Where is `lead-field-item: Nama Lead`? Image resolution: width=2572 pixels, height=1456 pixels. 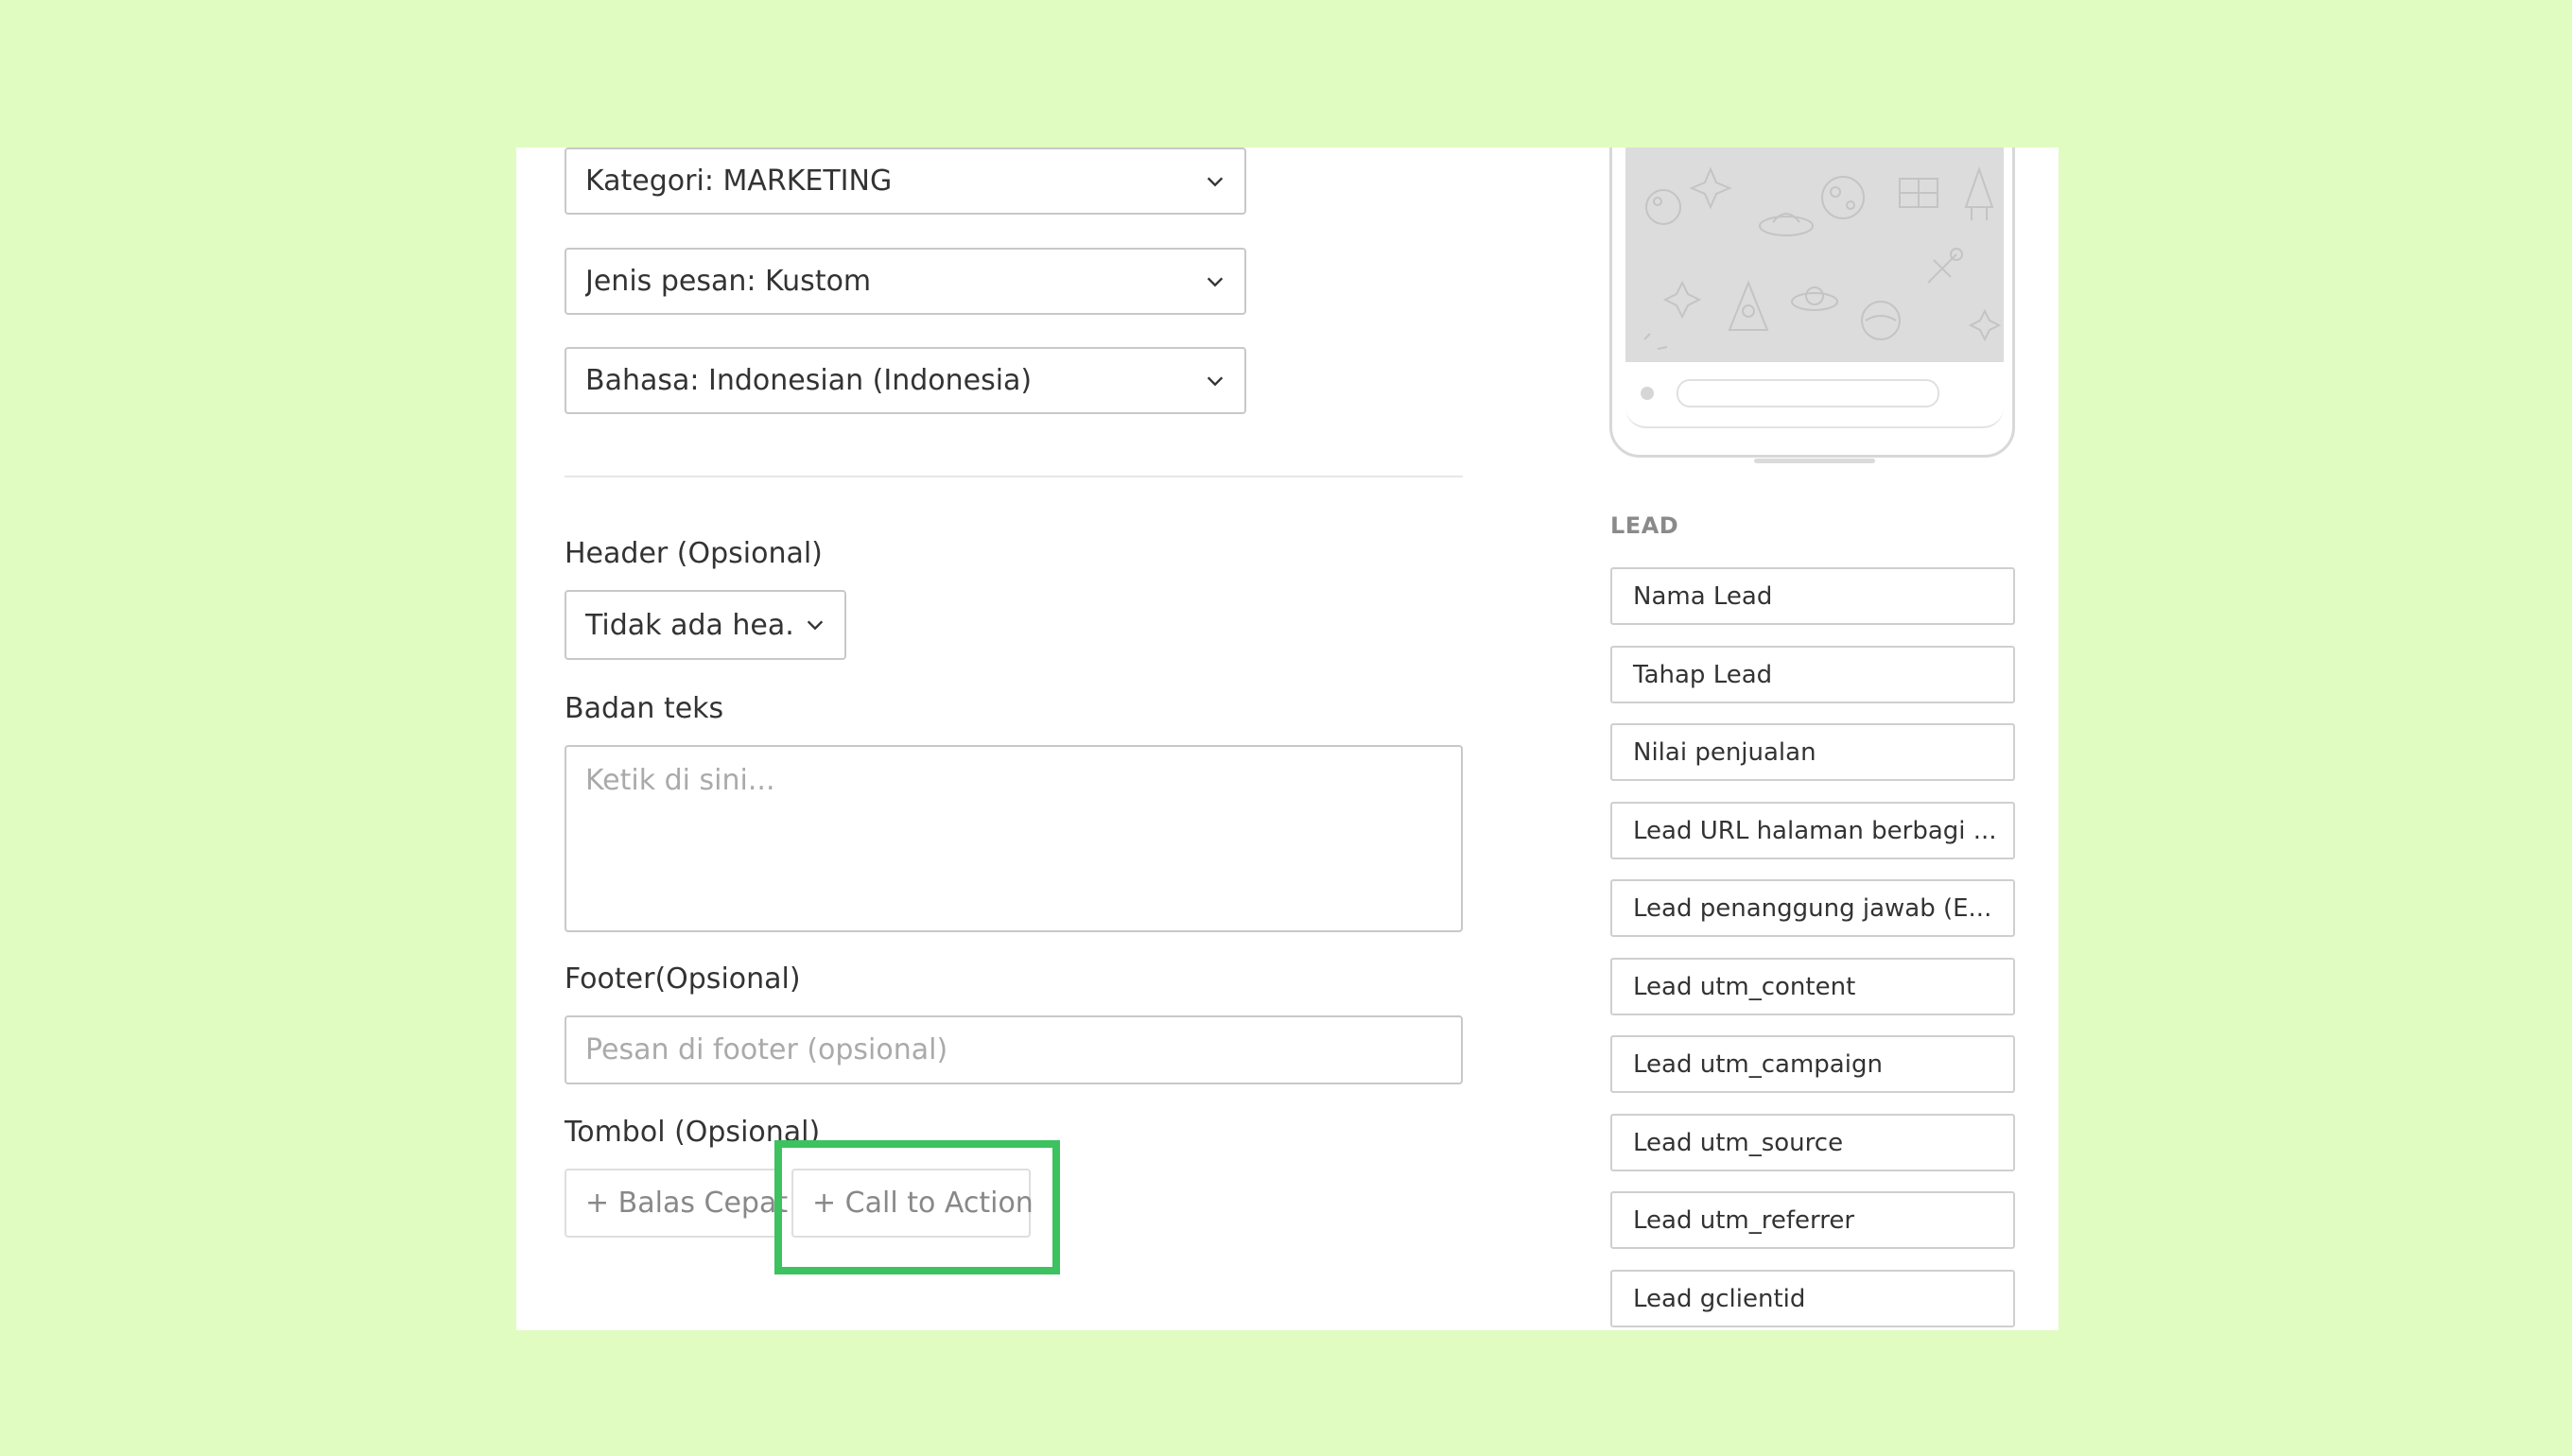 lead-field-item: Nama Lead is located at coordinates (1812, 596).